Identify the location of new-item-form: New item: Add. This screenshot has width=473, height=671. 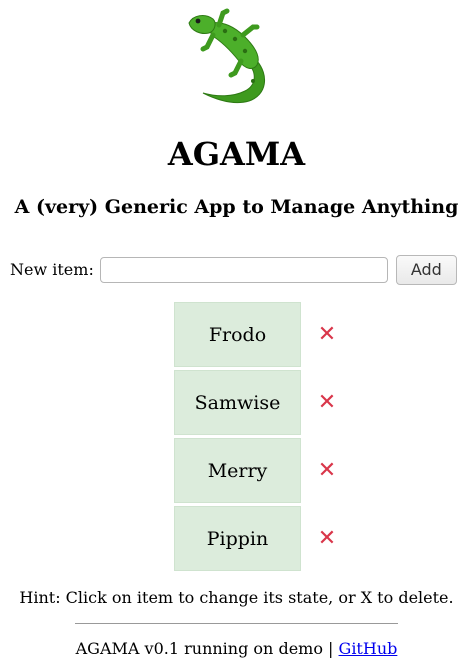
(233, 269).